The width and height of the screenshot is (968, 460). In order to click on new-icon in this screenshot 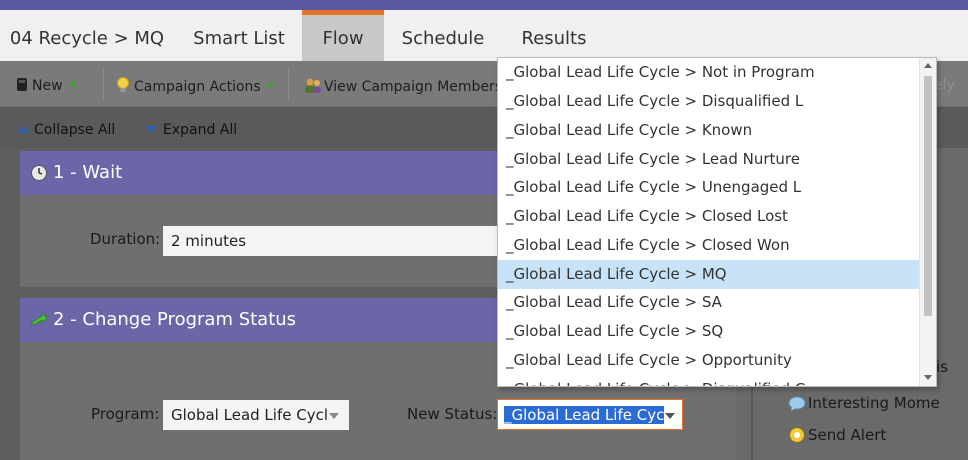, I will do `click(22, 84)`.